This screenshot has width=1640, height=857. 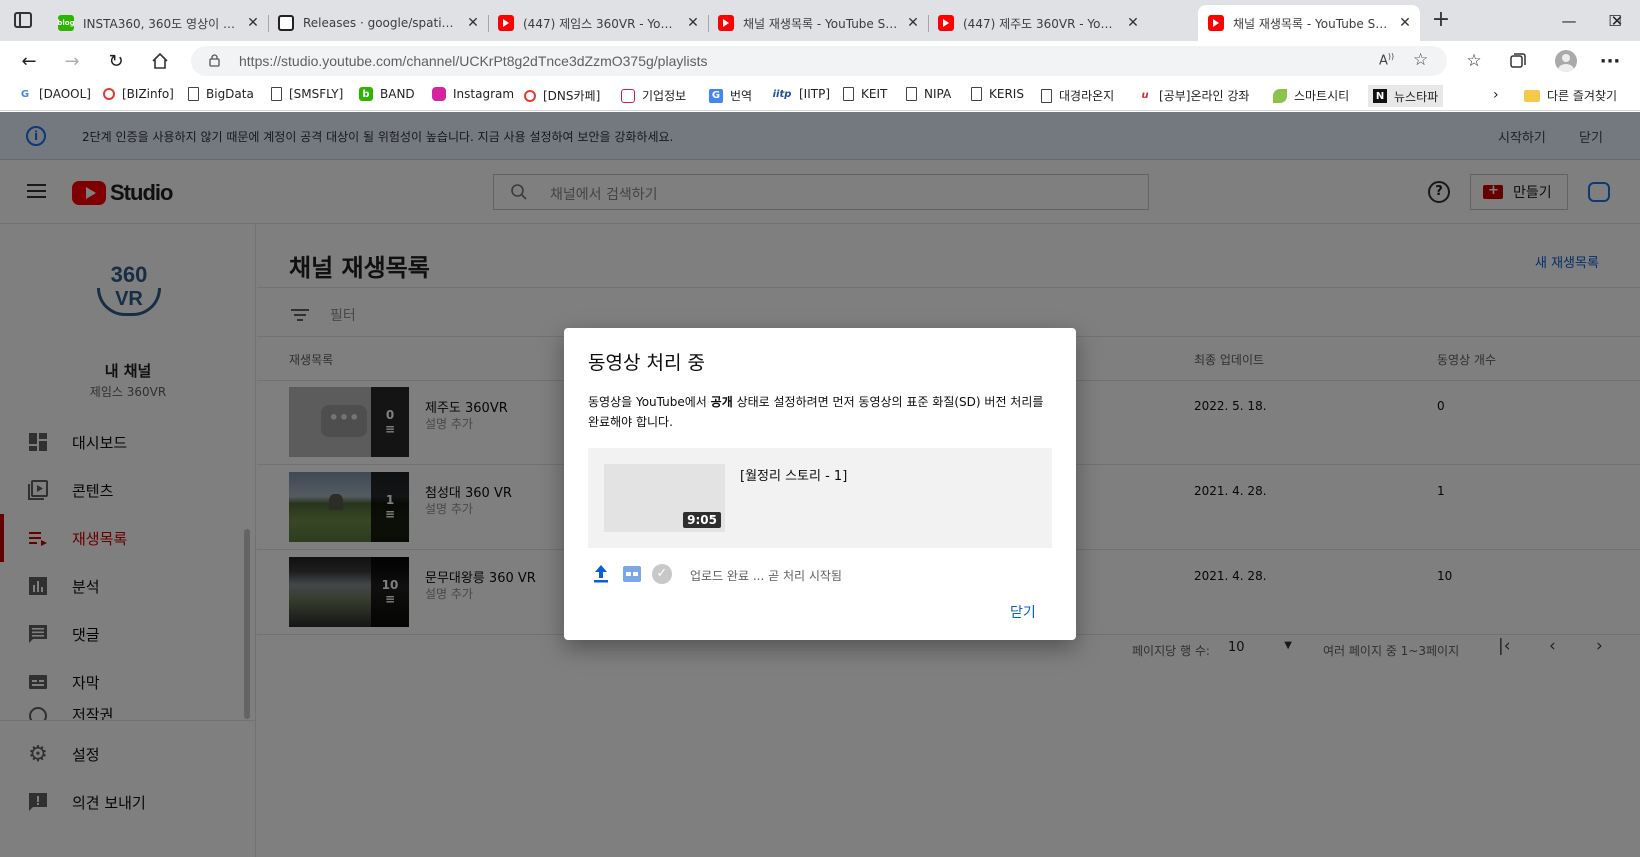 What do you see at coordinates (307, 94) in the screenshot?
I see `bookmark-item: [SMSFLY]` at bounding box center [307, 94].